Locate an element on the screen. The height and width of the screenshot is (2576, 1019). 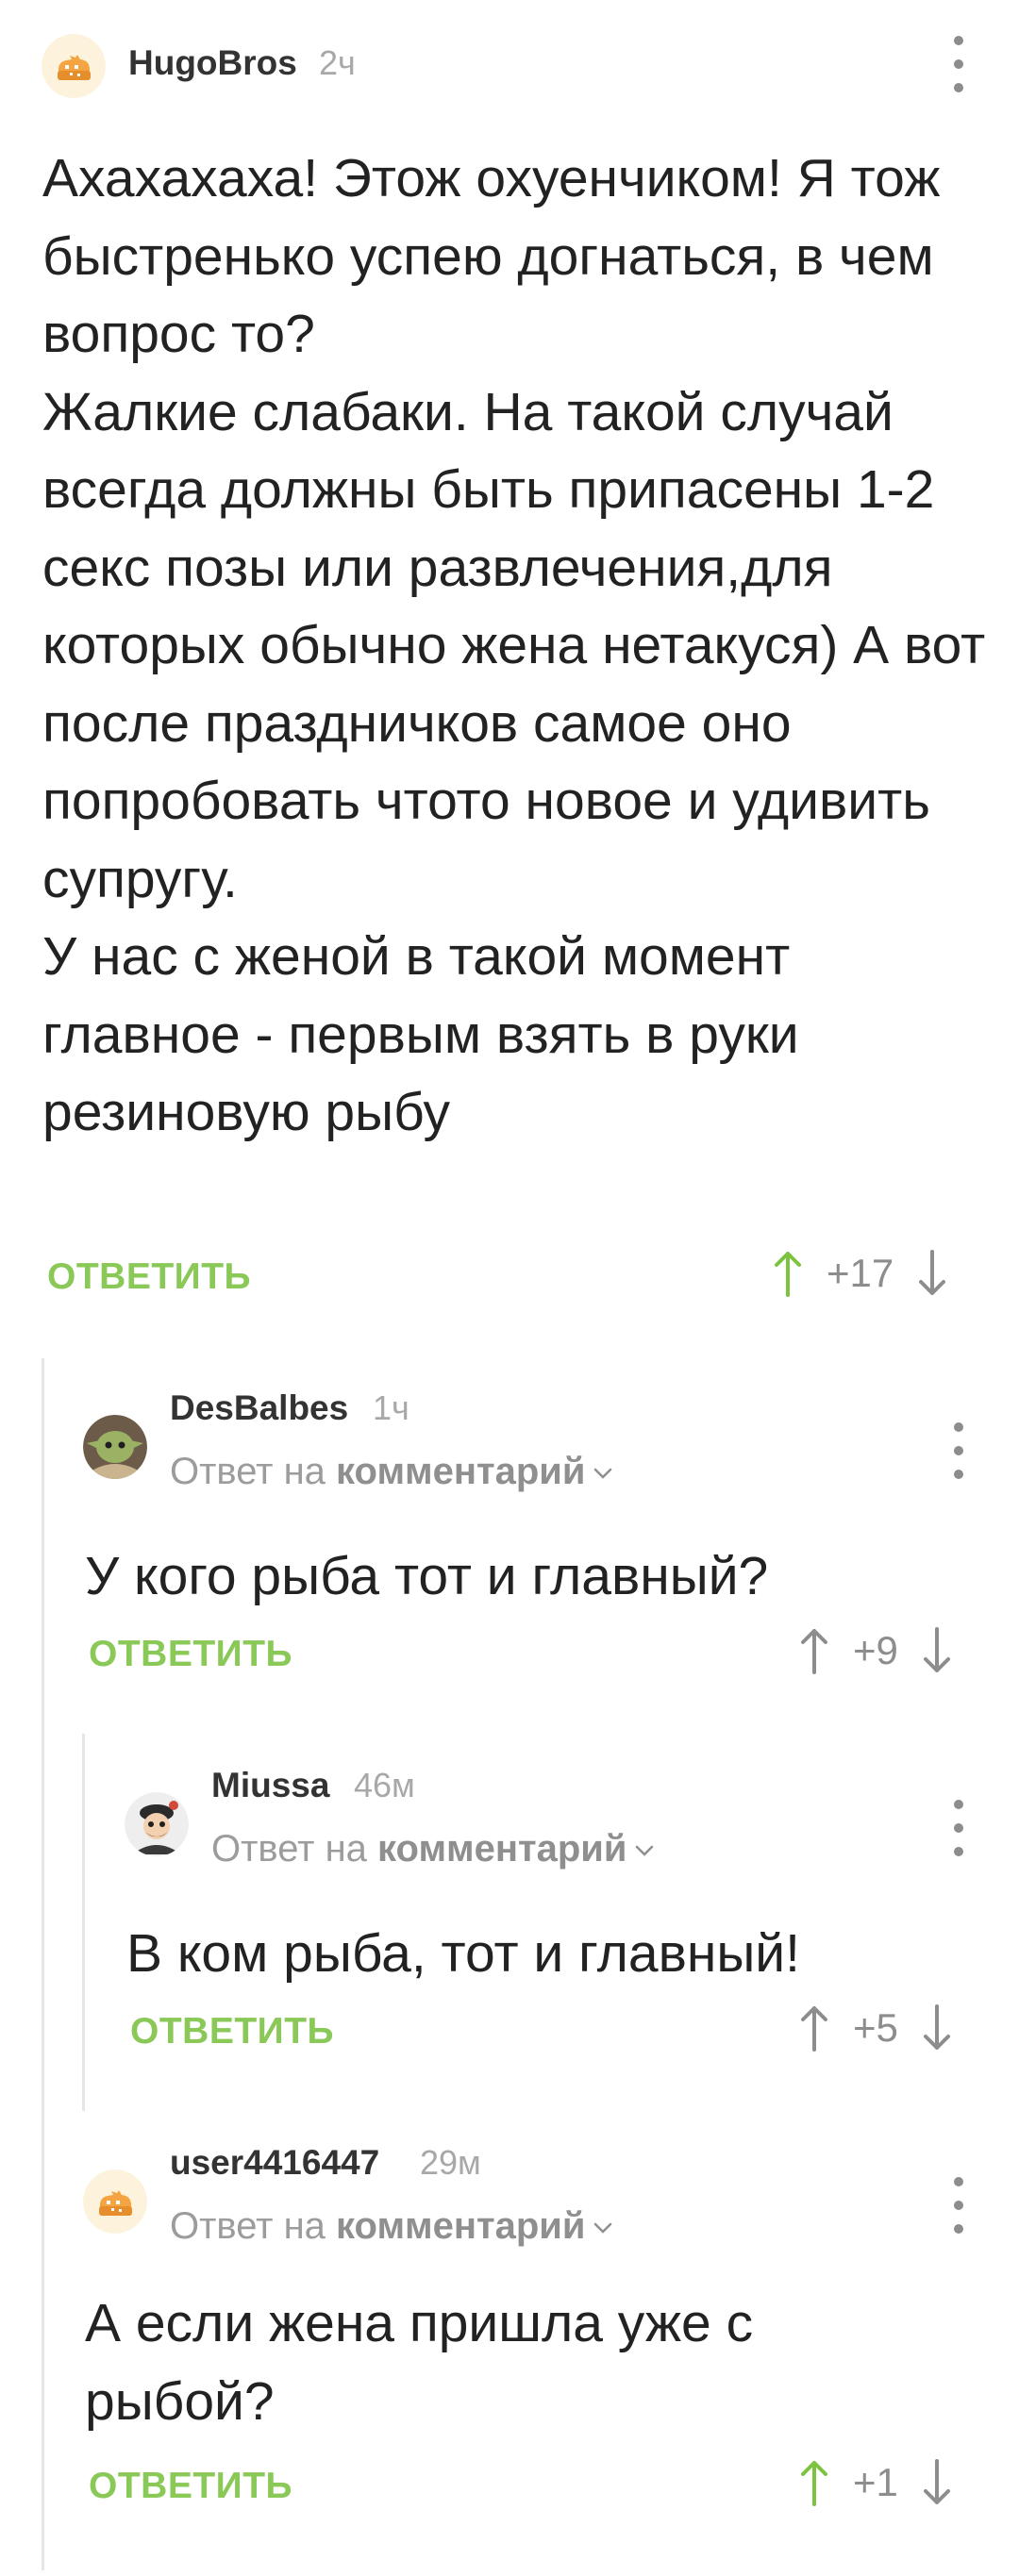
vote-score: +17 is located at coordinates (860, 1273).